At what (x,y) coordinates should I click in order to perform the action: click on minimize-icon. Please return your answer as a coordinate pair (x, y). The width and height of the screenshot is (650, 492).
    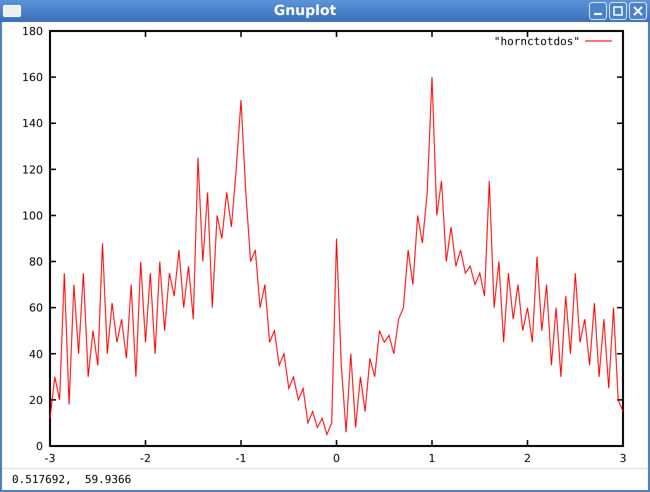
    Looking at the image, I should click on (598, 14).